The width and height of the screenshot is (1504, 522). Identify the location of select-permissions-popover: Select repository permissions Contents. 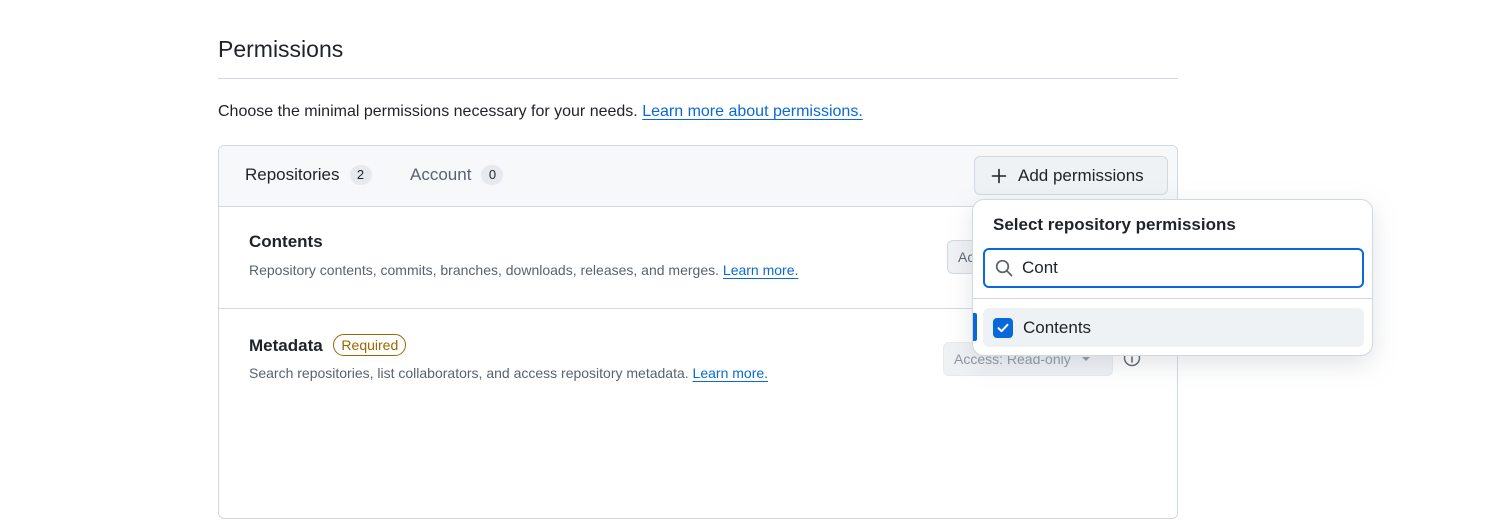
(1172, 277).